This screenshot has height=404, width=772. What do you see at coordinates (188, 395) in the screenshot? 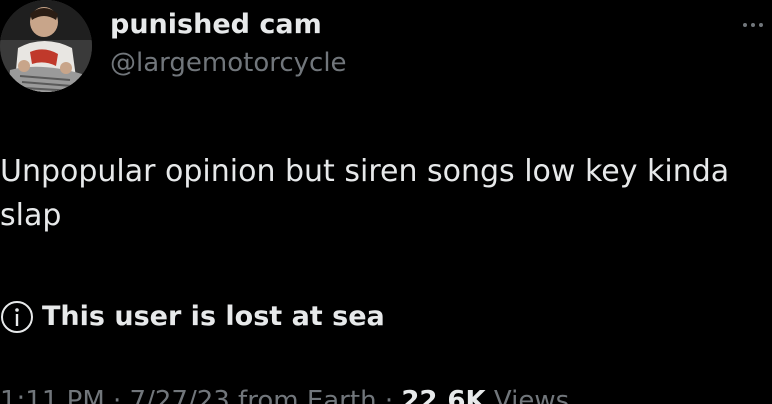
I see `tweet-timestamp: 1:11 PM · 7/27/23 from Earth` at bounding box center [188, 395].